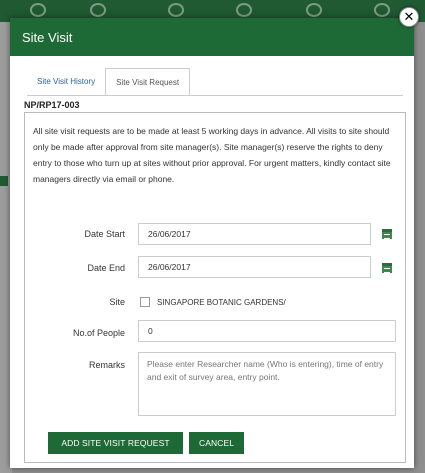 The image size is (425, 473). I want to click on tab-divider, so click(215, 95).